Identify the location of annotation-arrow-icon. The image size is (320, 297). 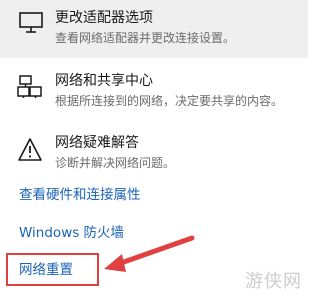
(149, 253).